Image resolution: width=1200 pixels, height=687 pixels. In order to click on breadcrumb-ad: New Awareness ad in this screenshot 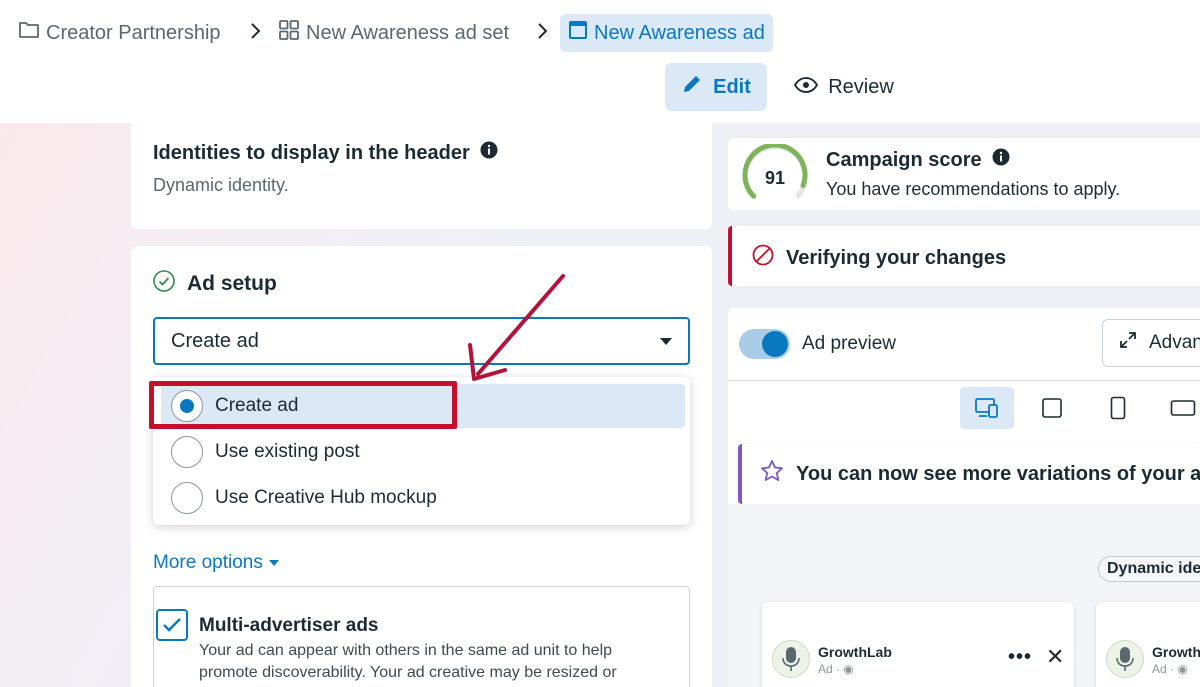, I will do `click(666, 33)`.